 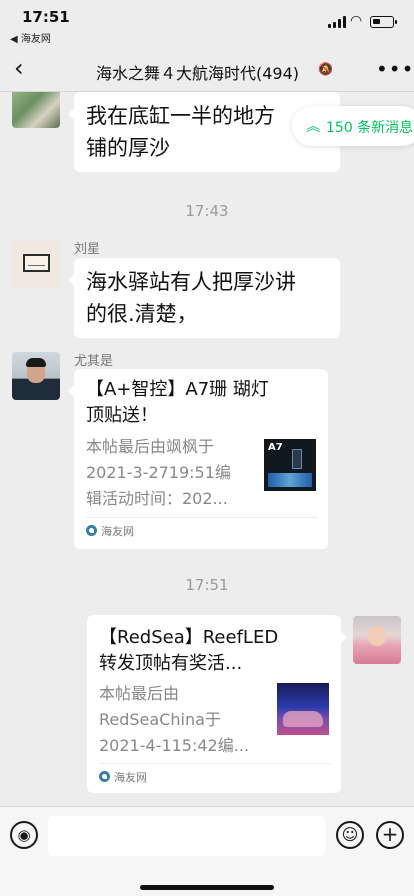 I want to click on card-thumbnail, so click(x=303, y=709).